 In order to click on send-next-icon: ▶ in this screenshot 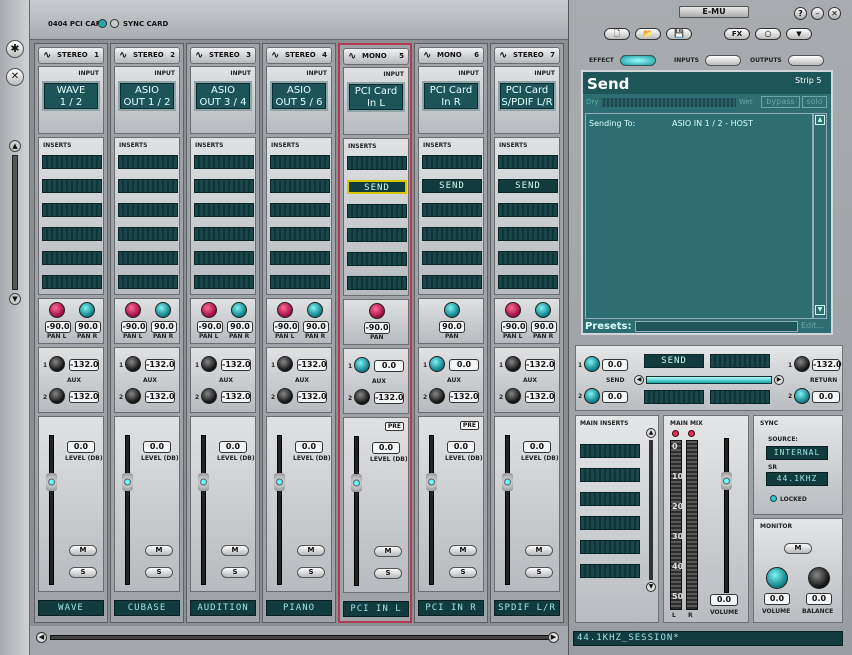, I will do `click(779, 380)`.